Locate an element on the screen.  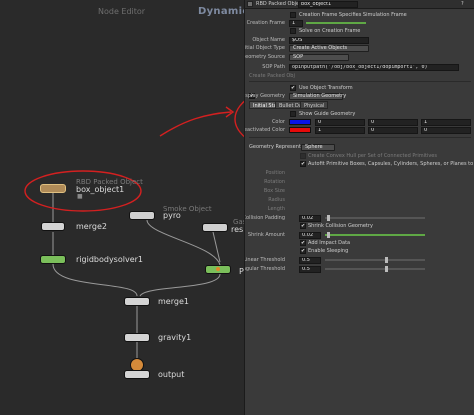
show-guide-label: Show Guide Geometry is located at coordinates (327, 114).